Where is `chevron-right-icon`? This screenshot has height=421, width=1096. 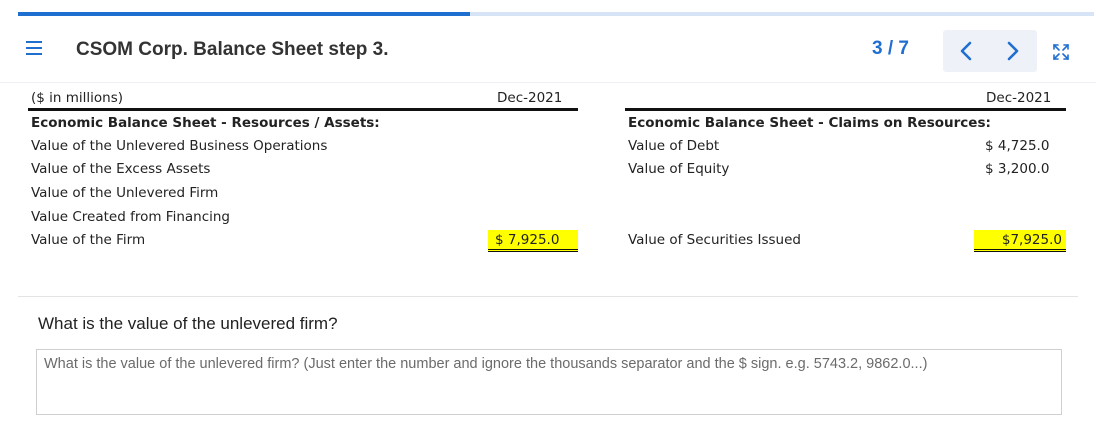
chevron-right-icon is located at coordinates (1013, 51).